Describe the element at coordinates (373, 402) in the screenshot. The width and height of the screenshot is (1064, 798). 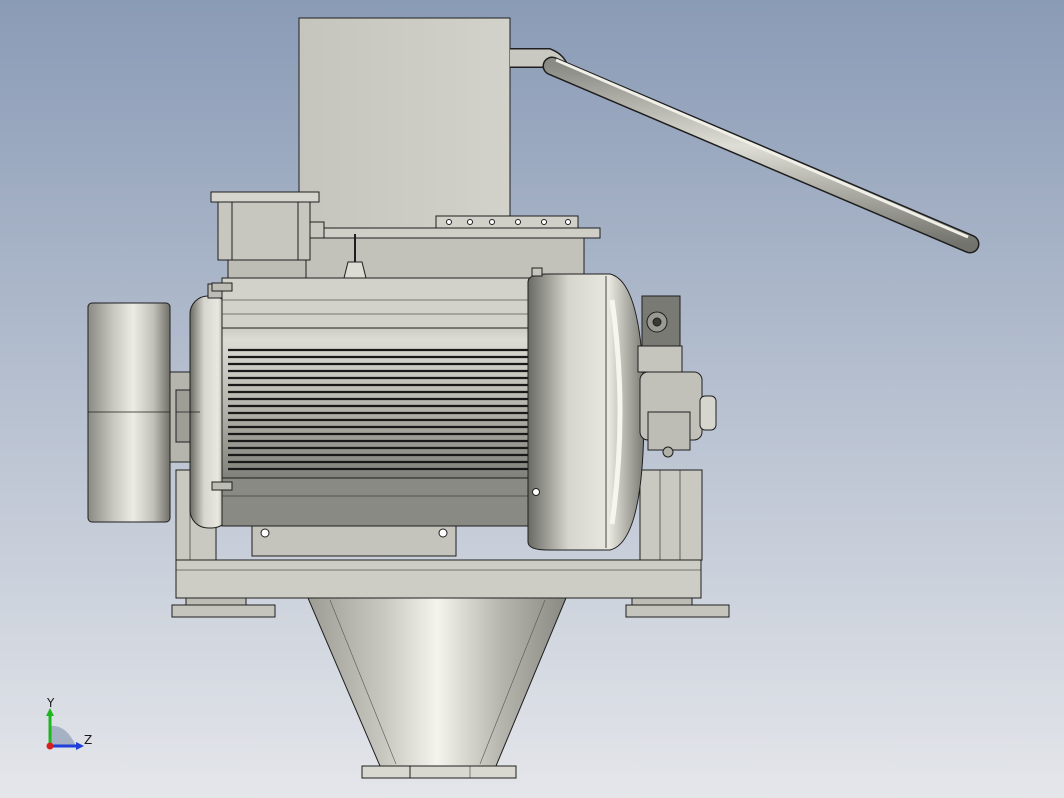
I see `motor-body` at that location.